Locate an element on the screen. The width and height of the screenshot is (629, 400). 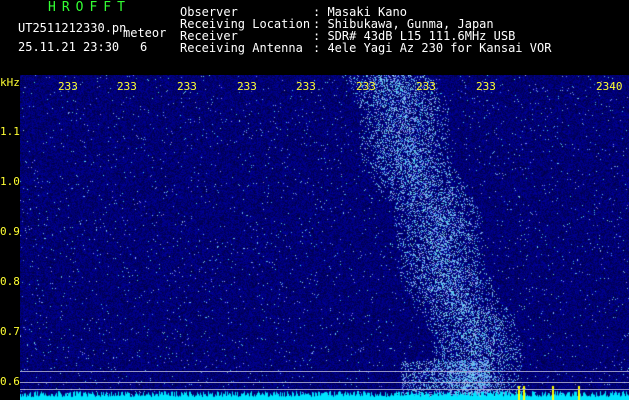
y-tick: 0.8 is located at coordinates (10, 281).